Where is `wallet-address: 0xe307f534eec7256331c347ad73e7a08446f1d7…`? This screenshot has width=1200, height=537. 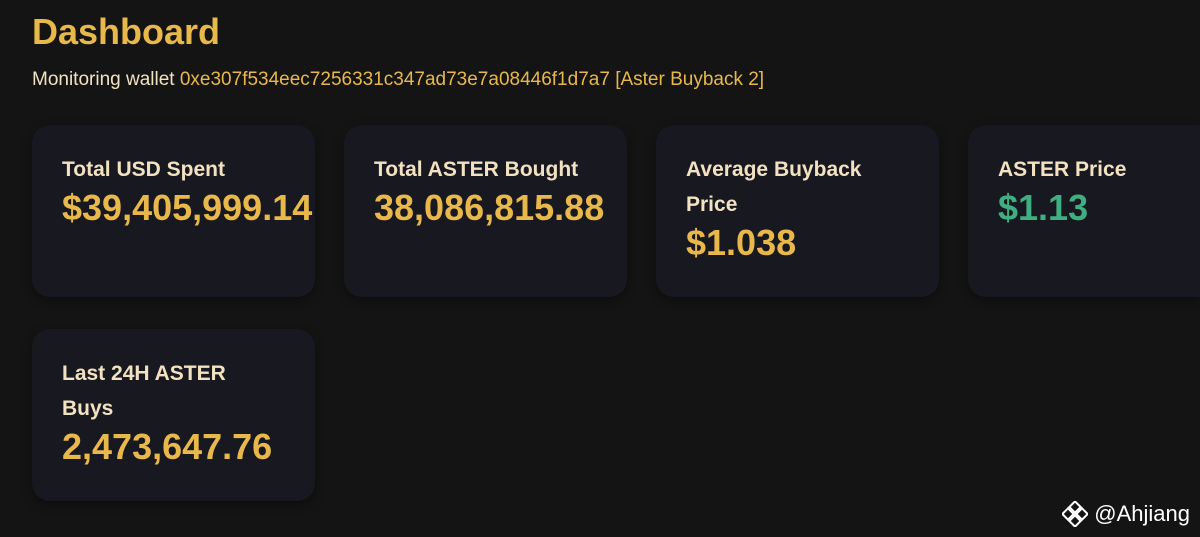
wallet-address: 0xe307f534eec7256331c347ad73e7a08446f1d7… is located at coordinates (395, 79).